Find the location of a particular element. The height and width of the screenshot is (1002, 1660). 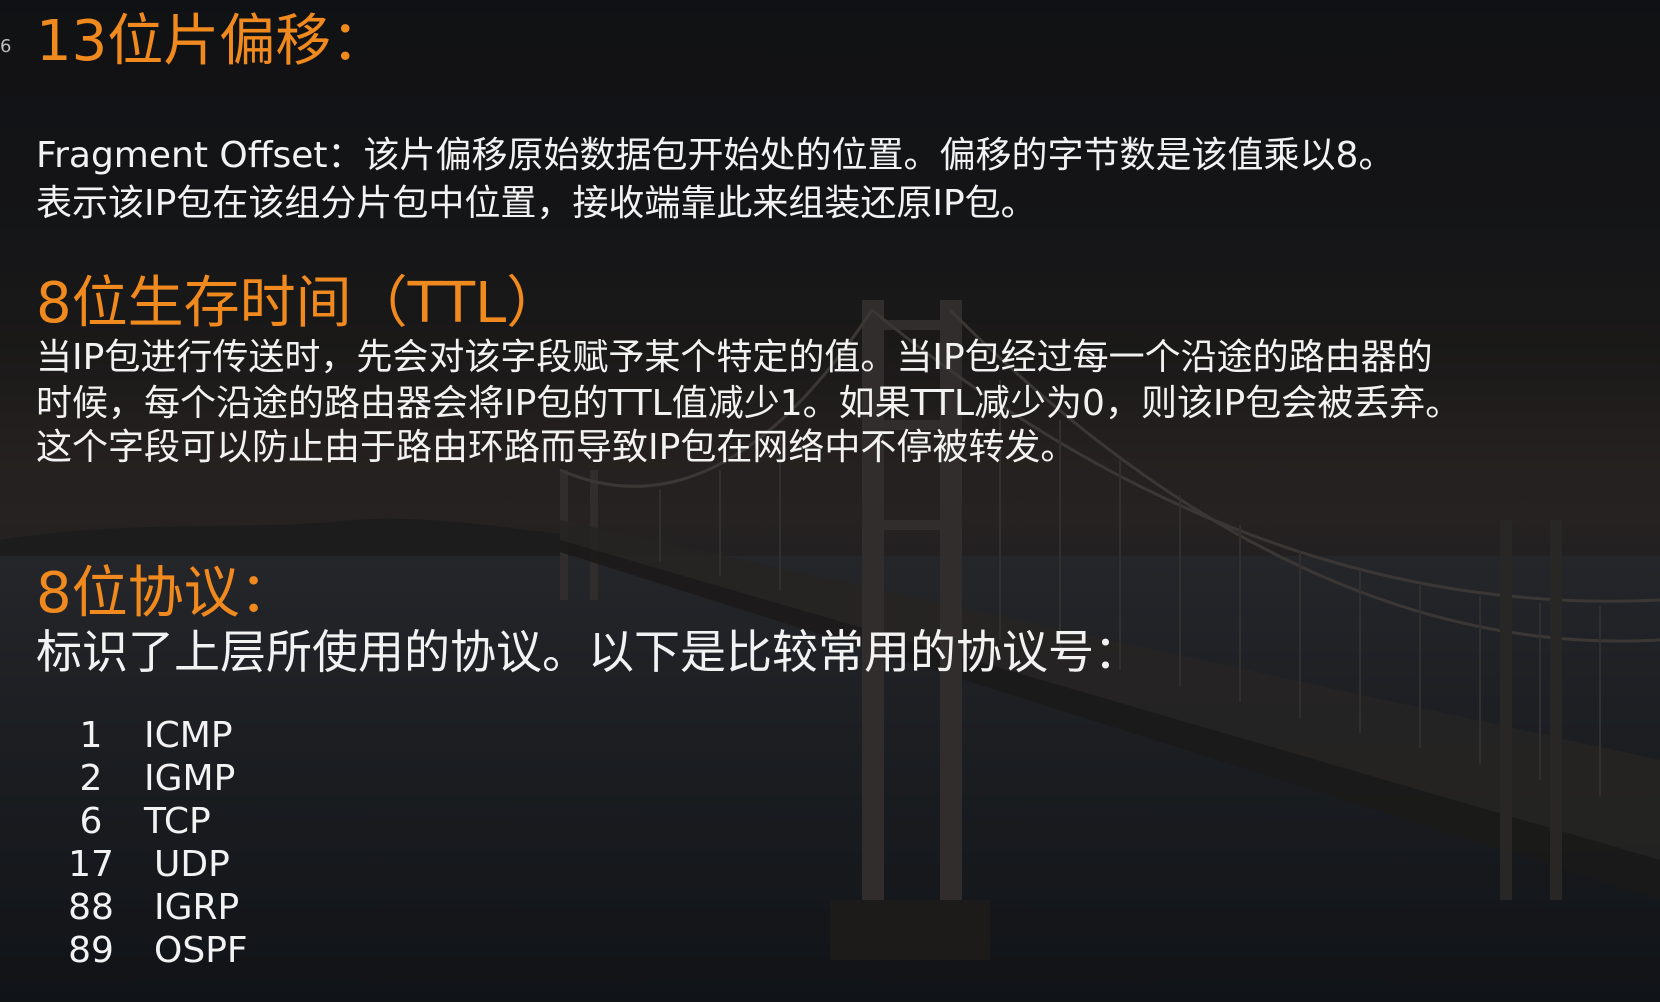

fragment-offset-heading: 13位片偏移： is located at coordinates (212, 41).